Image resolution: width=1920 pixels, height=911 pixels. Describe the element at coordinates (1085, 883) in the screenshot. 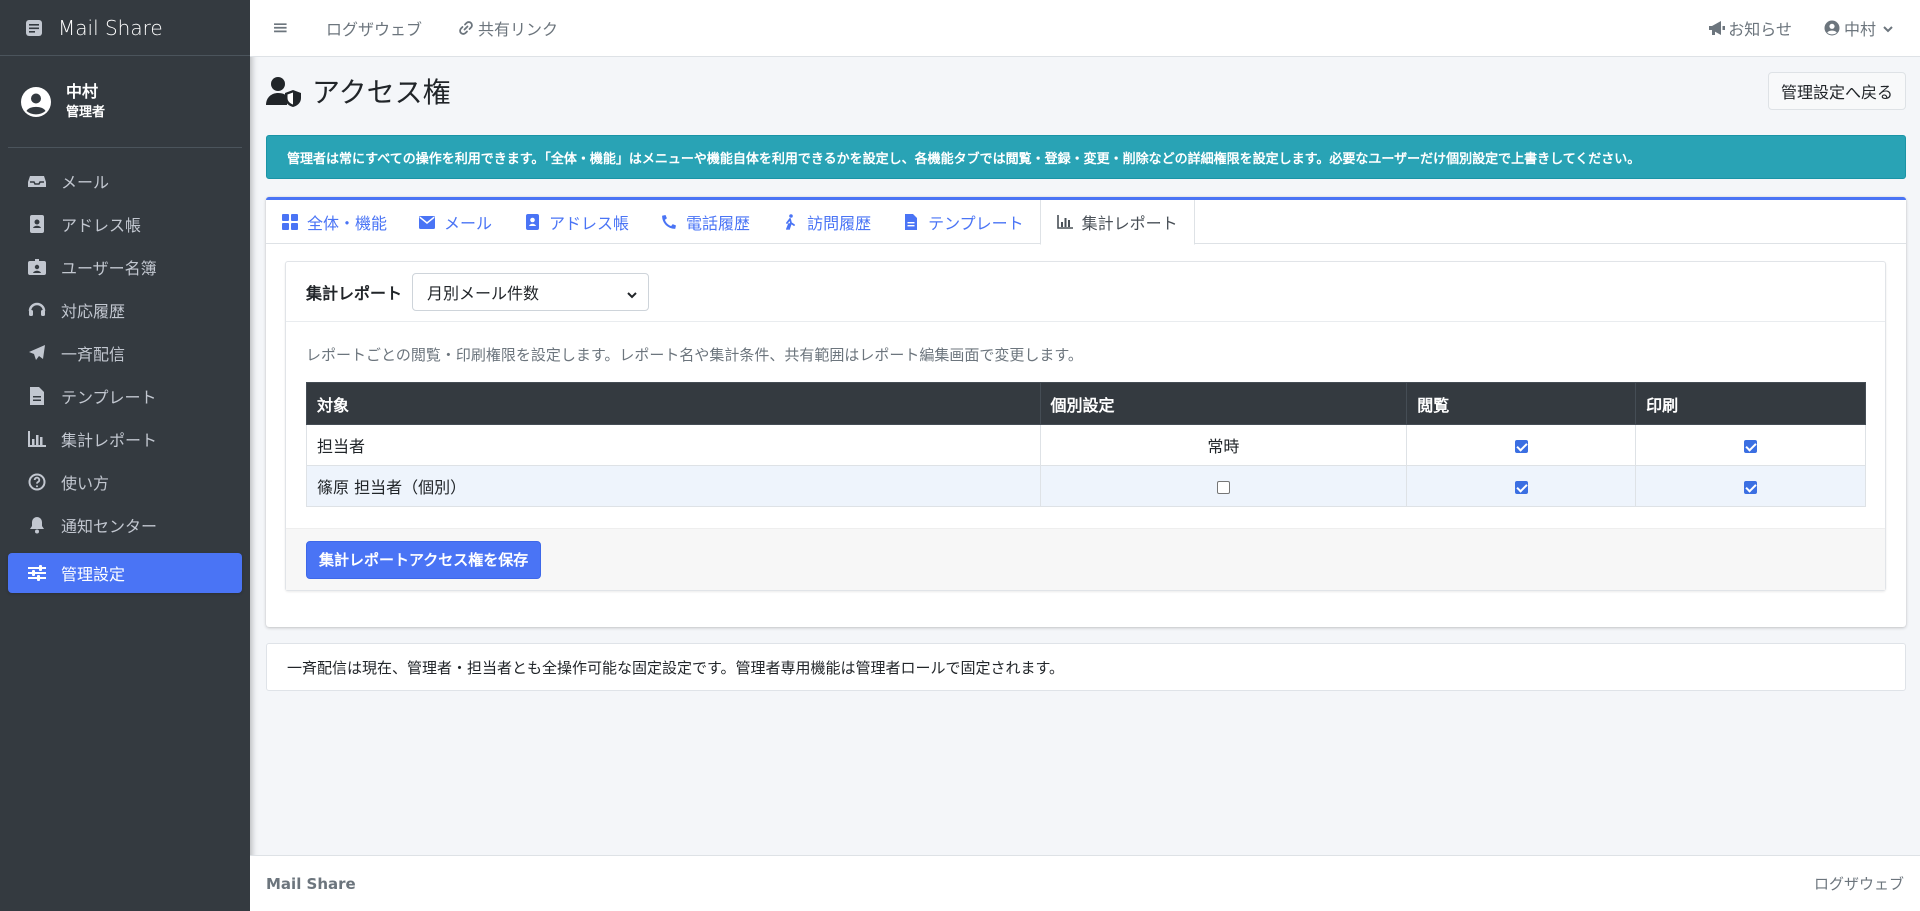

I see `page-footer: Mail Share ログザウェブ` at that location.